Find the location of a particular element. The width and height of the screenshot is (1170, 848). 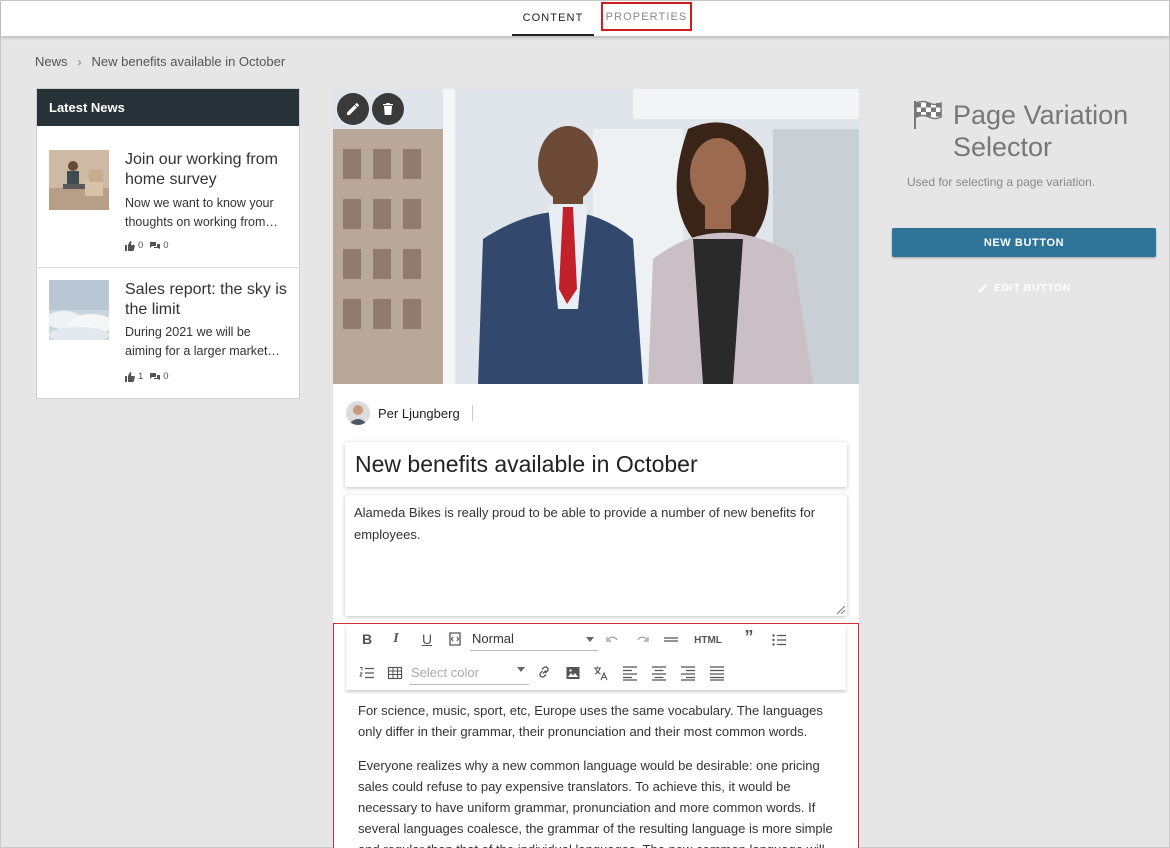

delete-image-button is located at coordinates (388, 109).